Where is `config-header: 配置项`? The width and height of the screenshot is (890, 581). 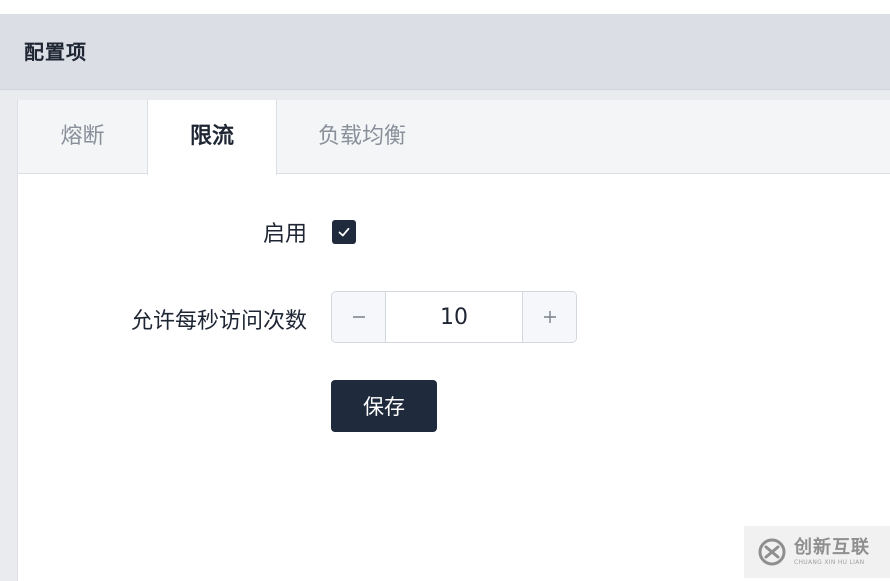
config-header: 配置项 is located at coordinates (445, 52).